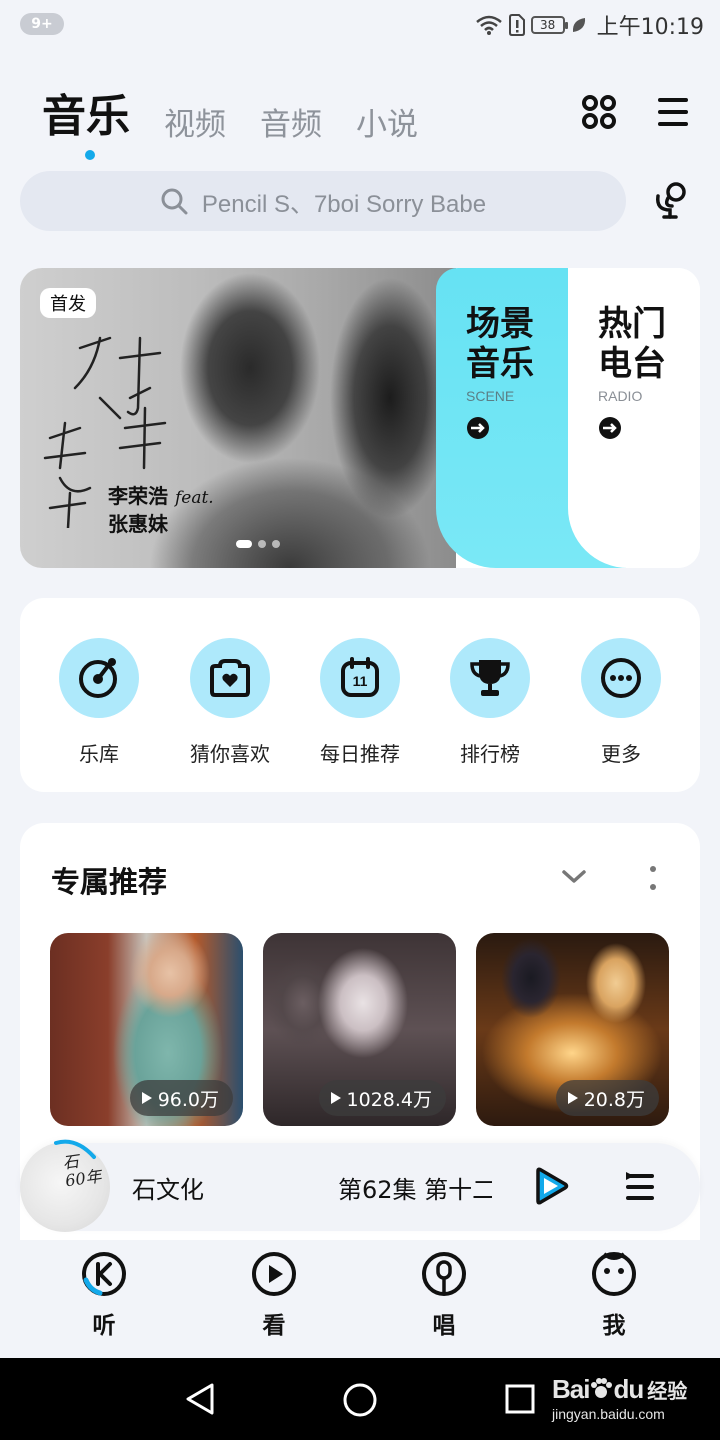  I want to click on leaf-icon, so click(578, 25).